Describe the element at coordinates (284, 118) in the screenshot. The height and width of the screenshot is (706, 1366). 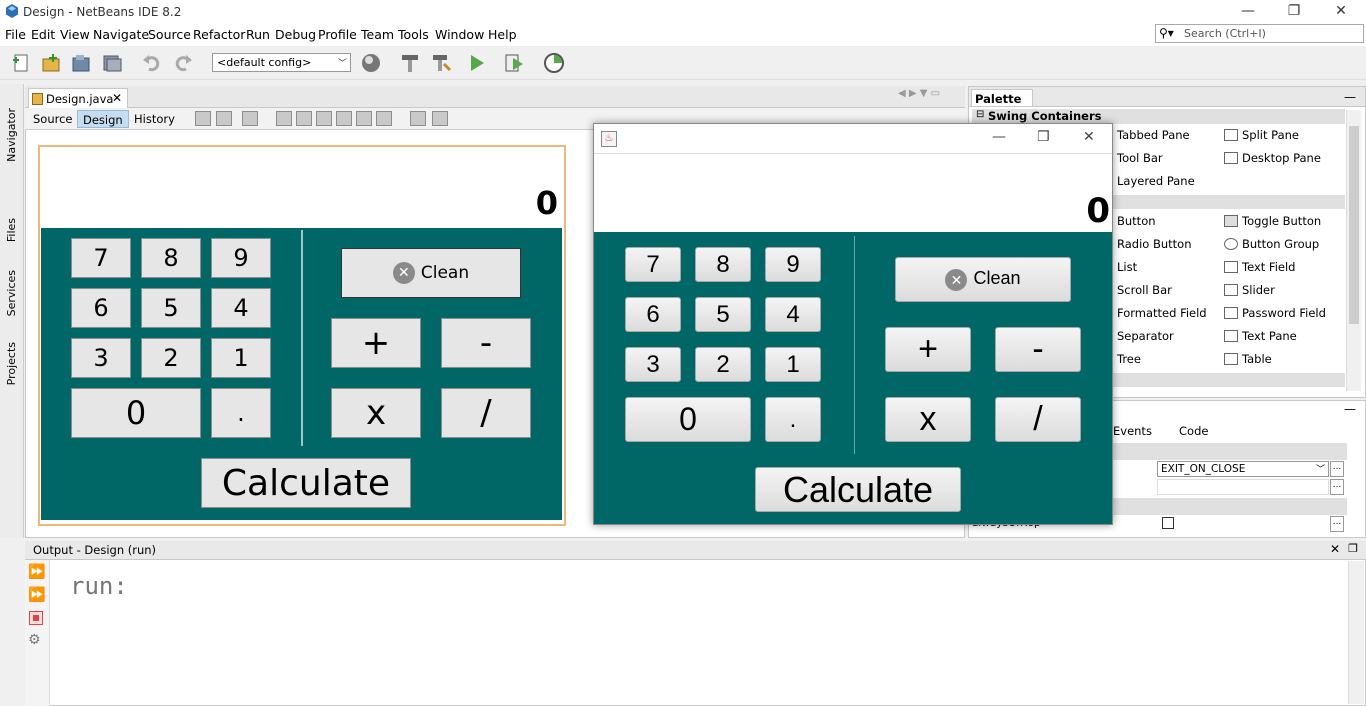
I see `align-left-icon` at that location.